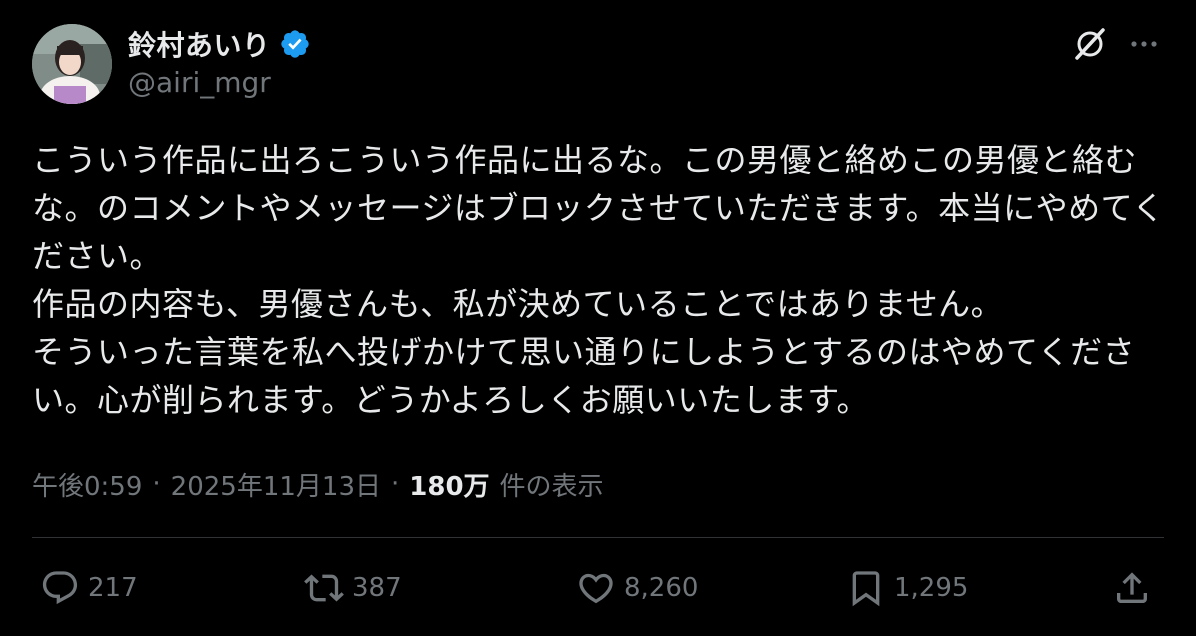 The width and height of the screenshot is (1196, 636). I want to click on heart-icon, so click(596, 588).